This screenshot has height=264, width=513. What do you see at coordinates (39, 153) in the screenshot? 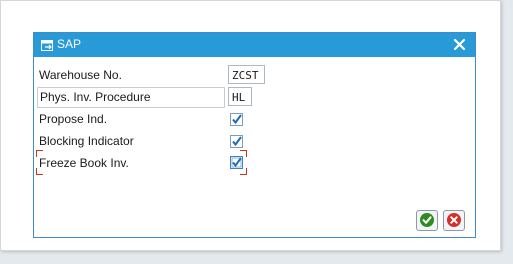
I see `focus-corner-top-left` at bounding box center [39, 153].